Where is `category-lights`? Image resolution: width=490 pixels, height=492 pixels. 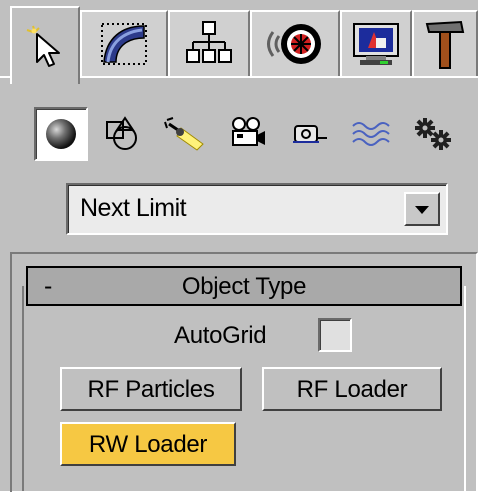 category-lights is located at coordinates (185, 134).